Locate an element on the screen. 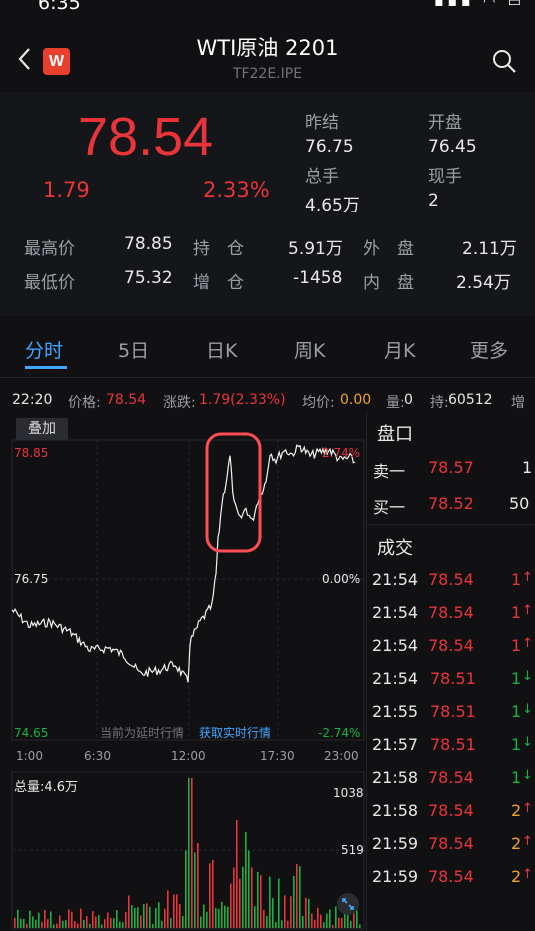  tab-5day: 5日 is located at coordinates (133, 349).